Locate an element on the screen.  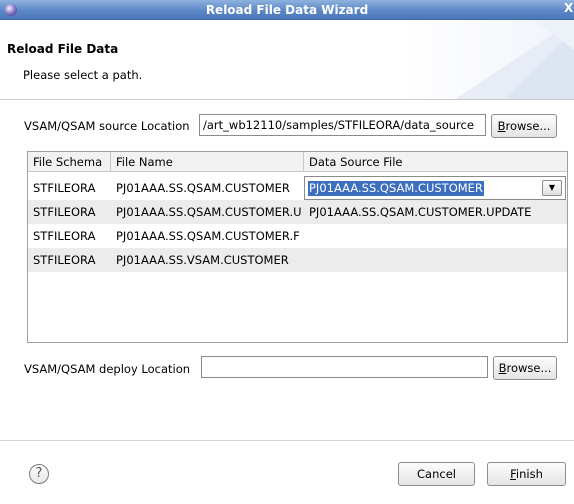
data-source-combo: PJ01AAA.SS.QSAM.CUSTOMER ▼ is located at coordinates (435, 188).